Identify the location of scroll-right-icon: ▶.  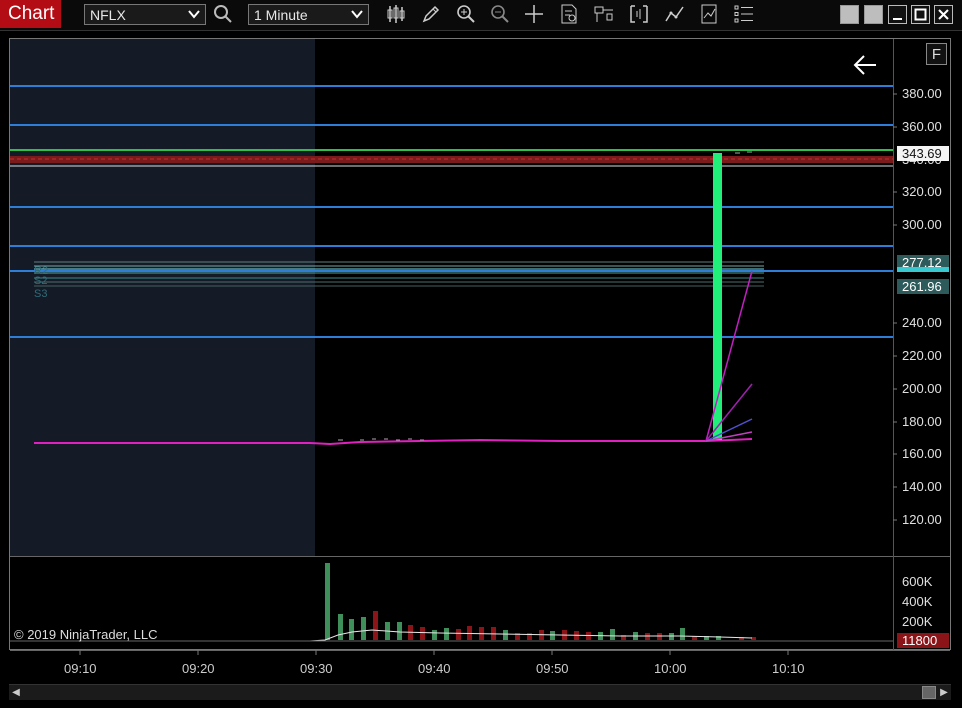
(944, 692).